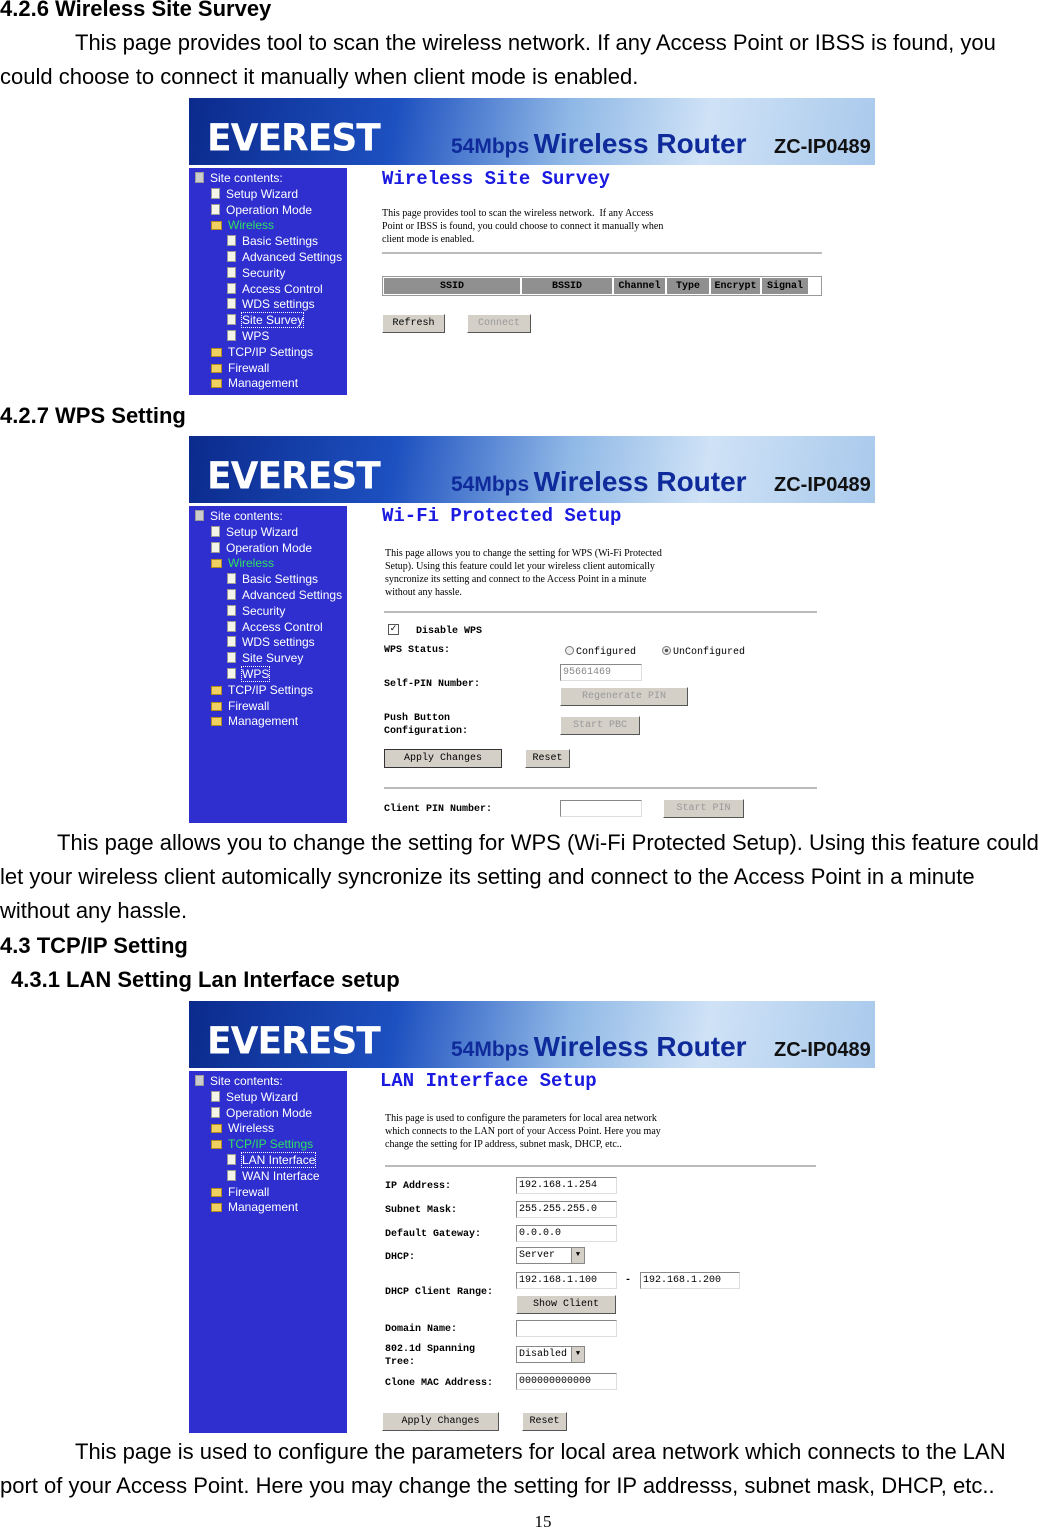  Describe the element at coordinates (566, 1209) in the screenshot. I see `mask-input: 255.255.255.0` at that location.